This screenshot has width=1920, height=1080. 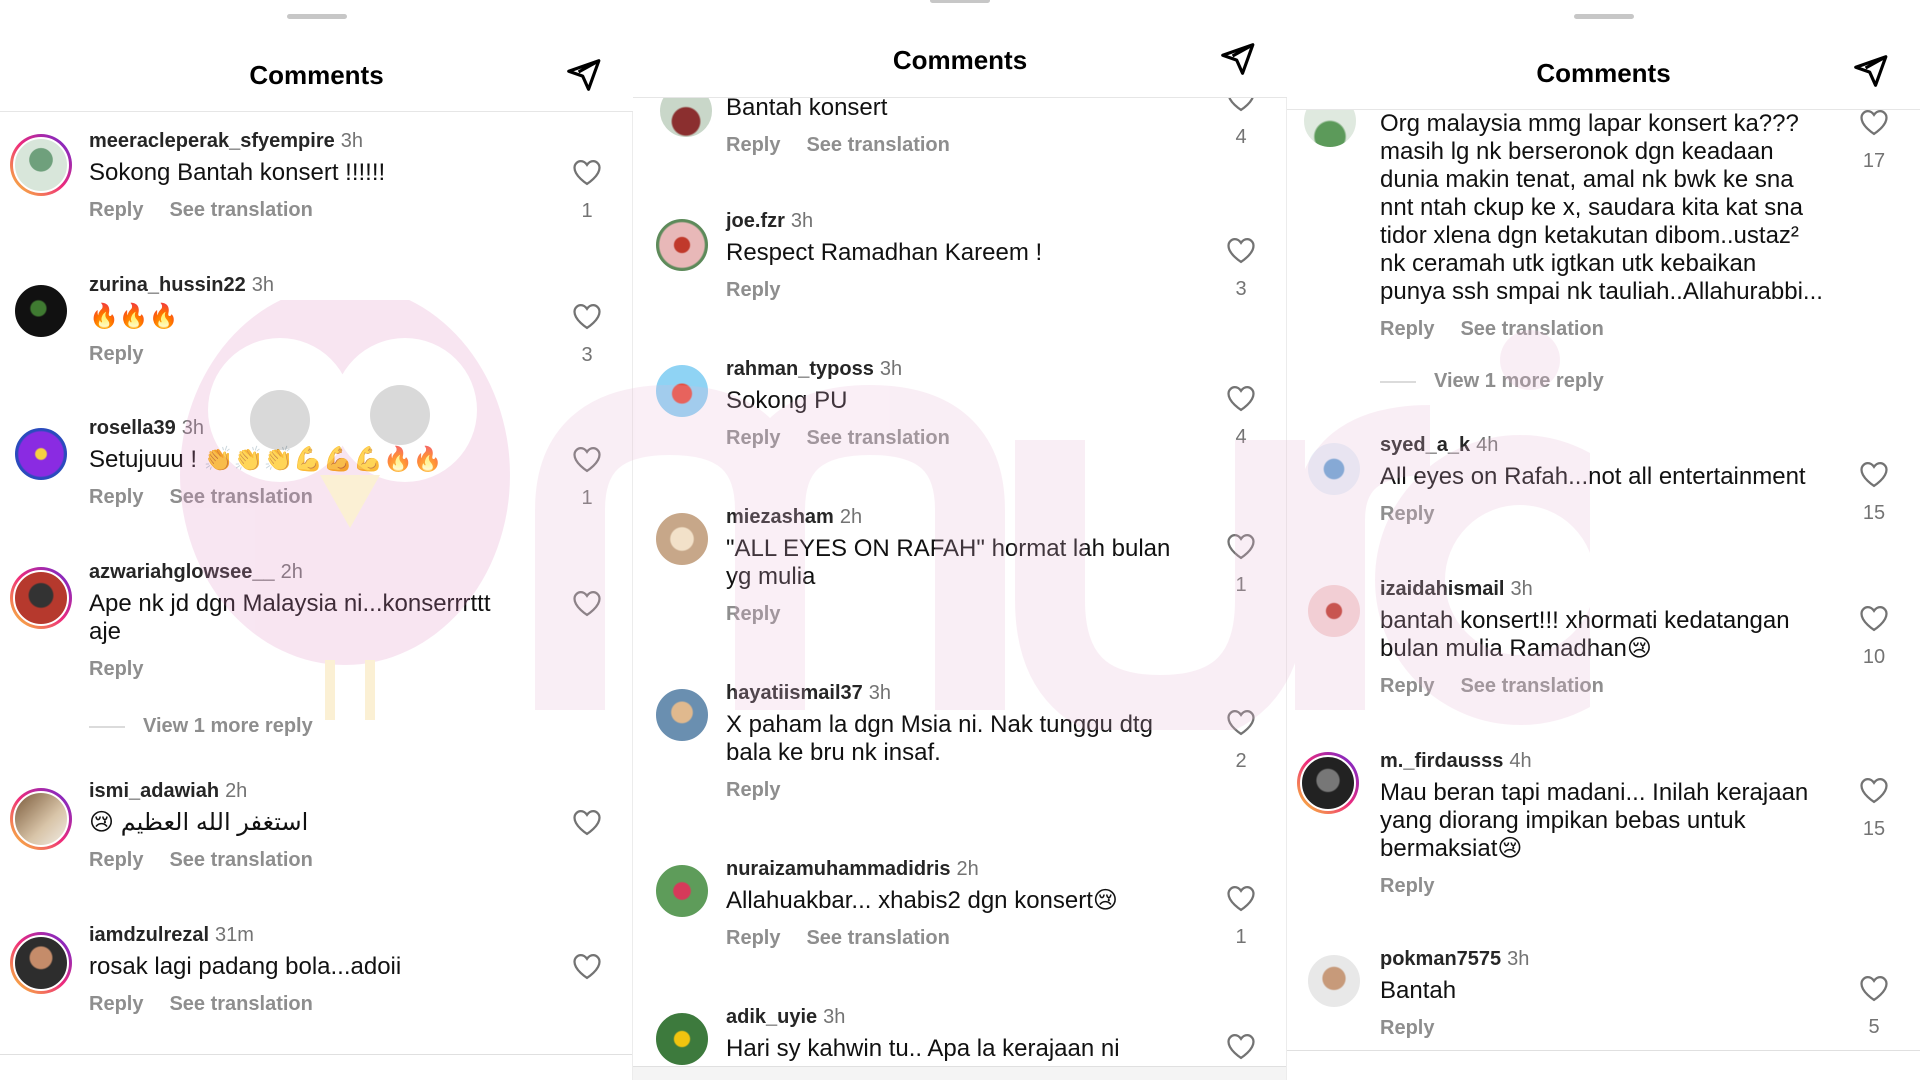 I want to click on comment-username: izaidahismail, so click(x=1442, y=589).